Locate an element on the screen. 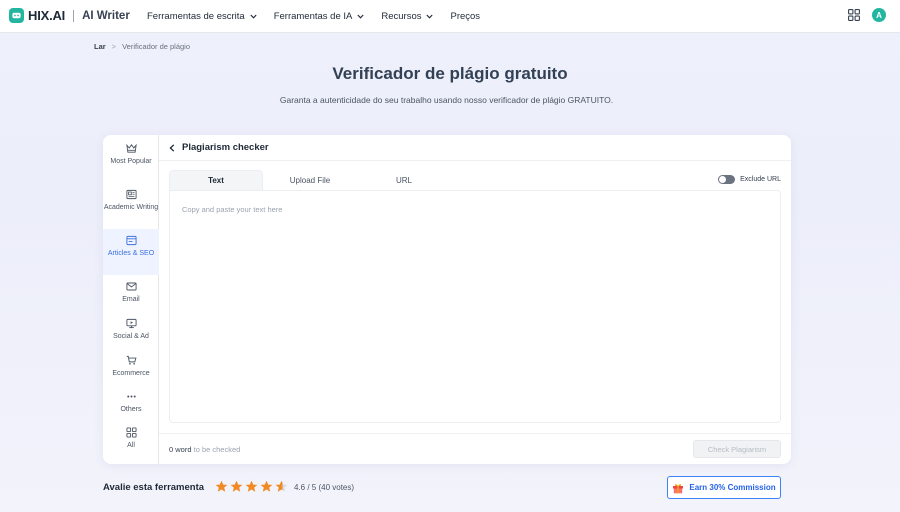  rating-label: Avalie esta ferramenta is located at coordinates (154, 487).